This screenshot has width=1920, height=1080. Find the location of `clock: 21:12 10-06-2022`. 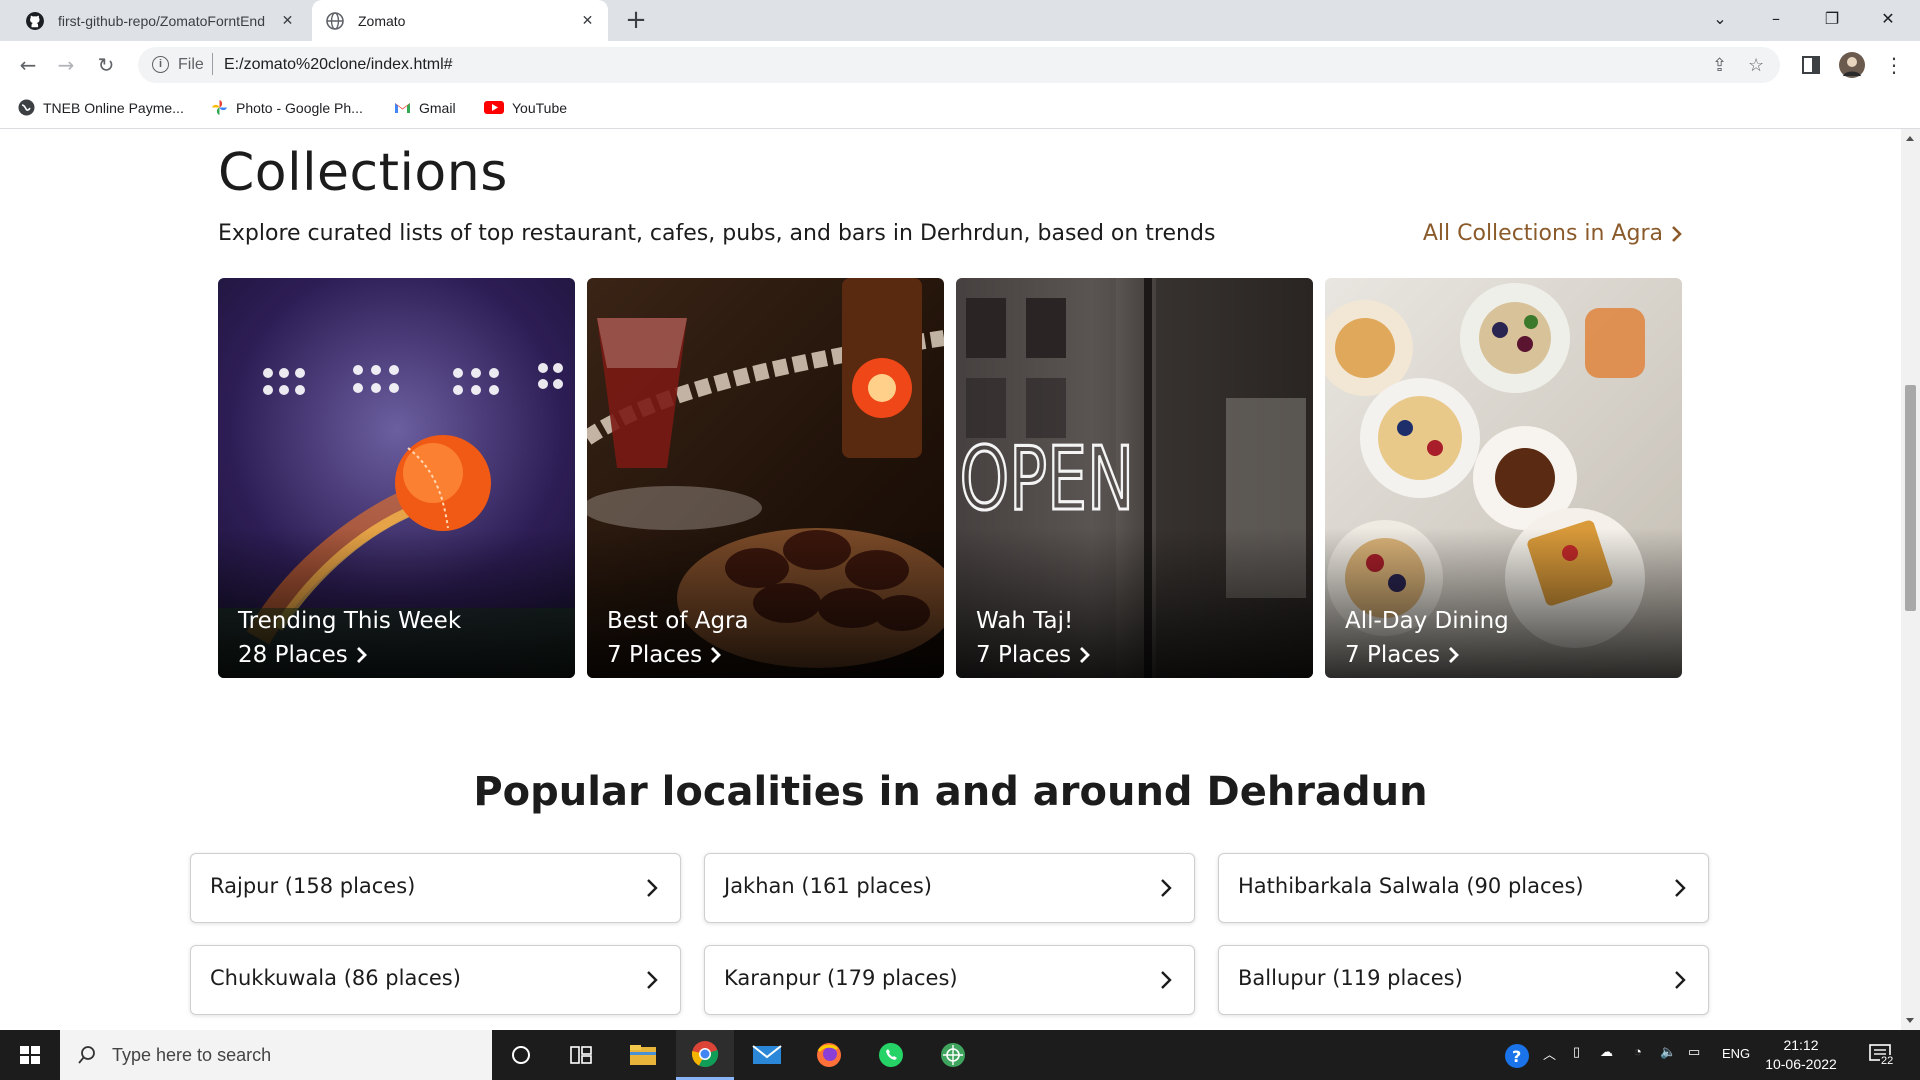

clock: 21:12 10-06-2022 is located at coordinates (1801, 1055).